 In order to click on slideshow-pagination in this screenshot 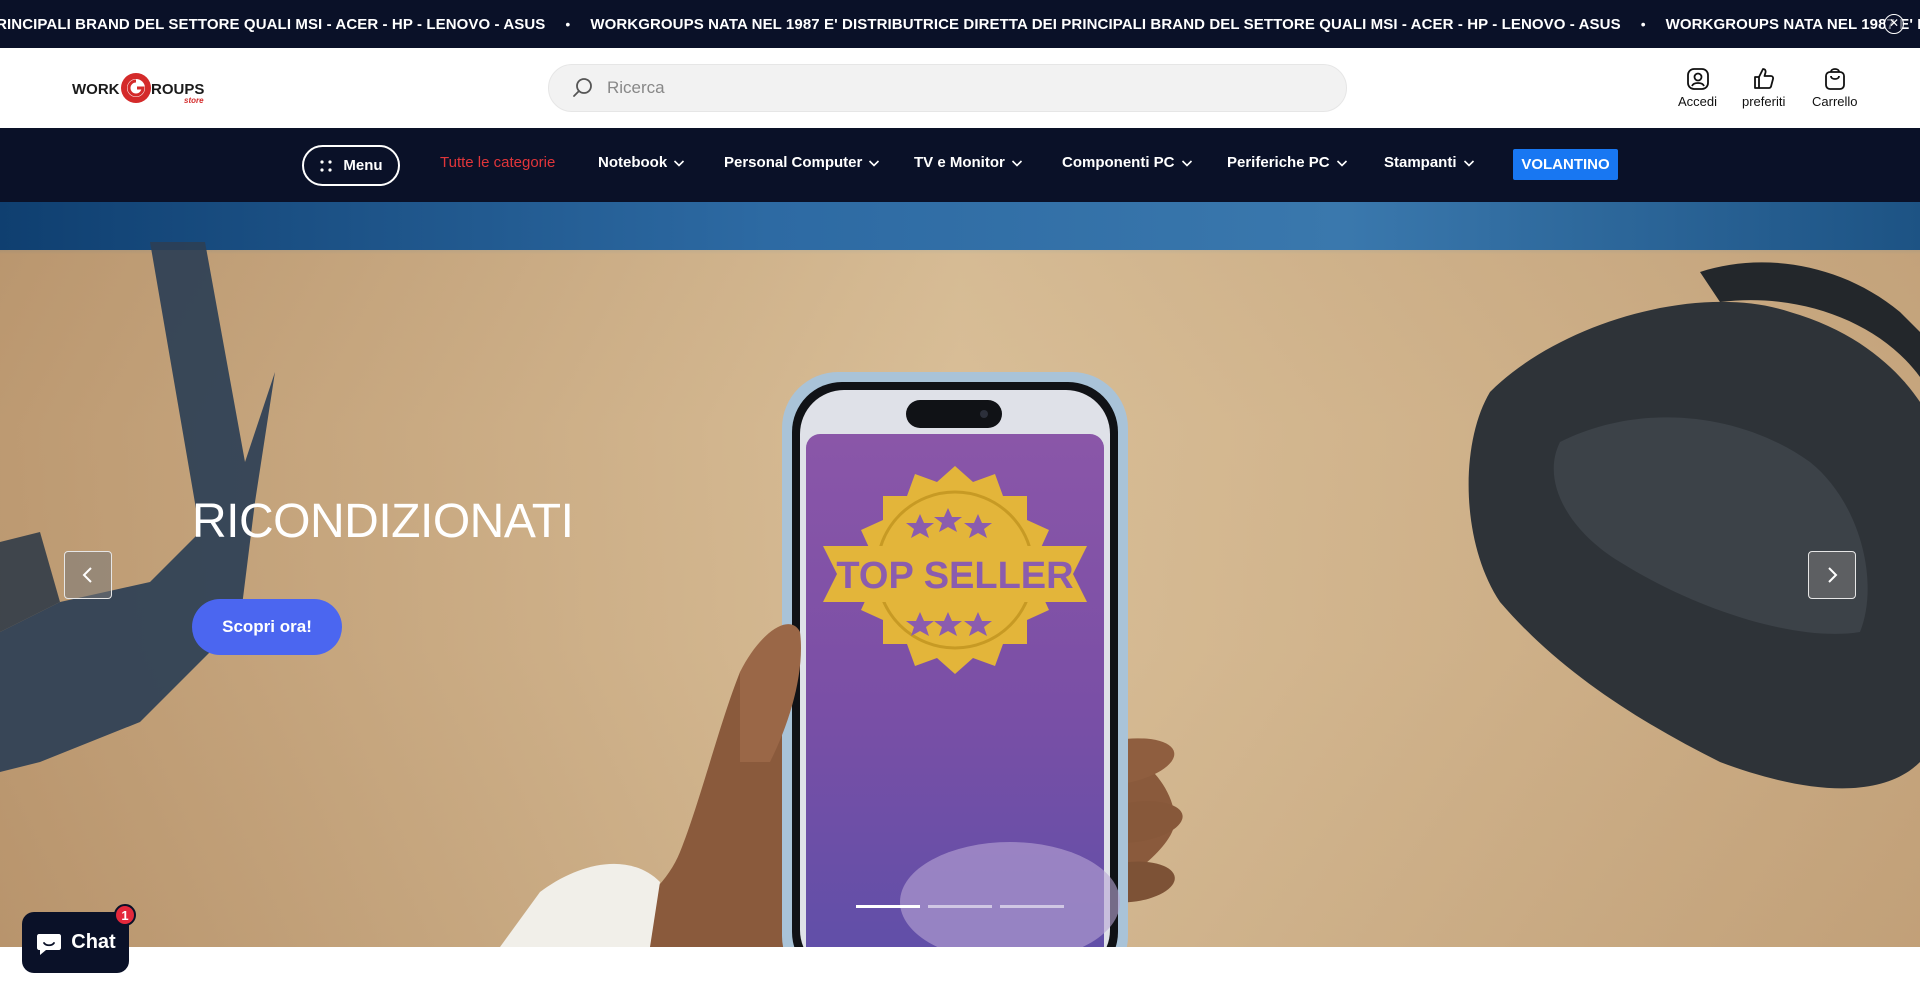, I will do `click(960, 906)`.